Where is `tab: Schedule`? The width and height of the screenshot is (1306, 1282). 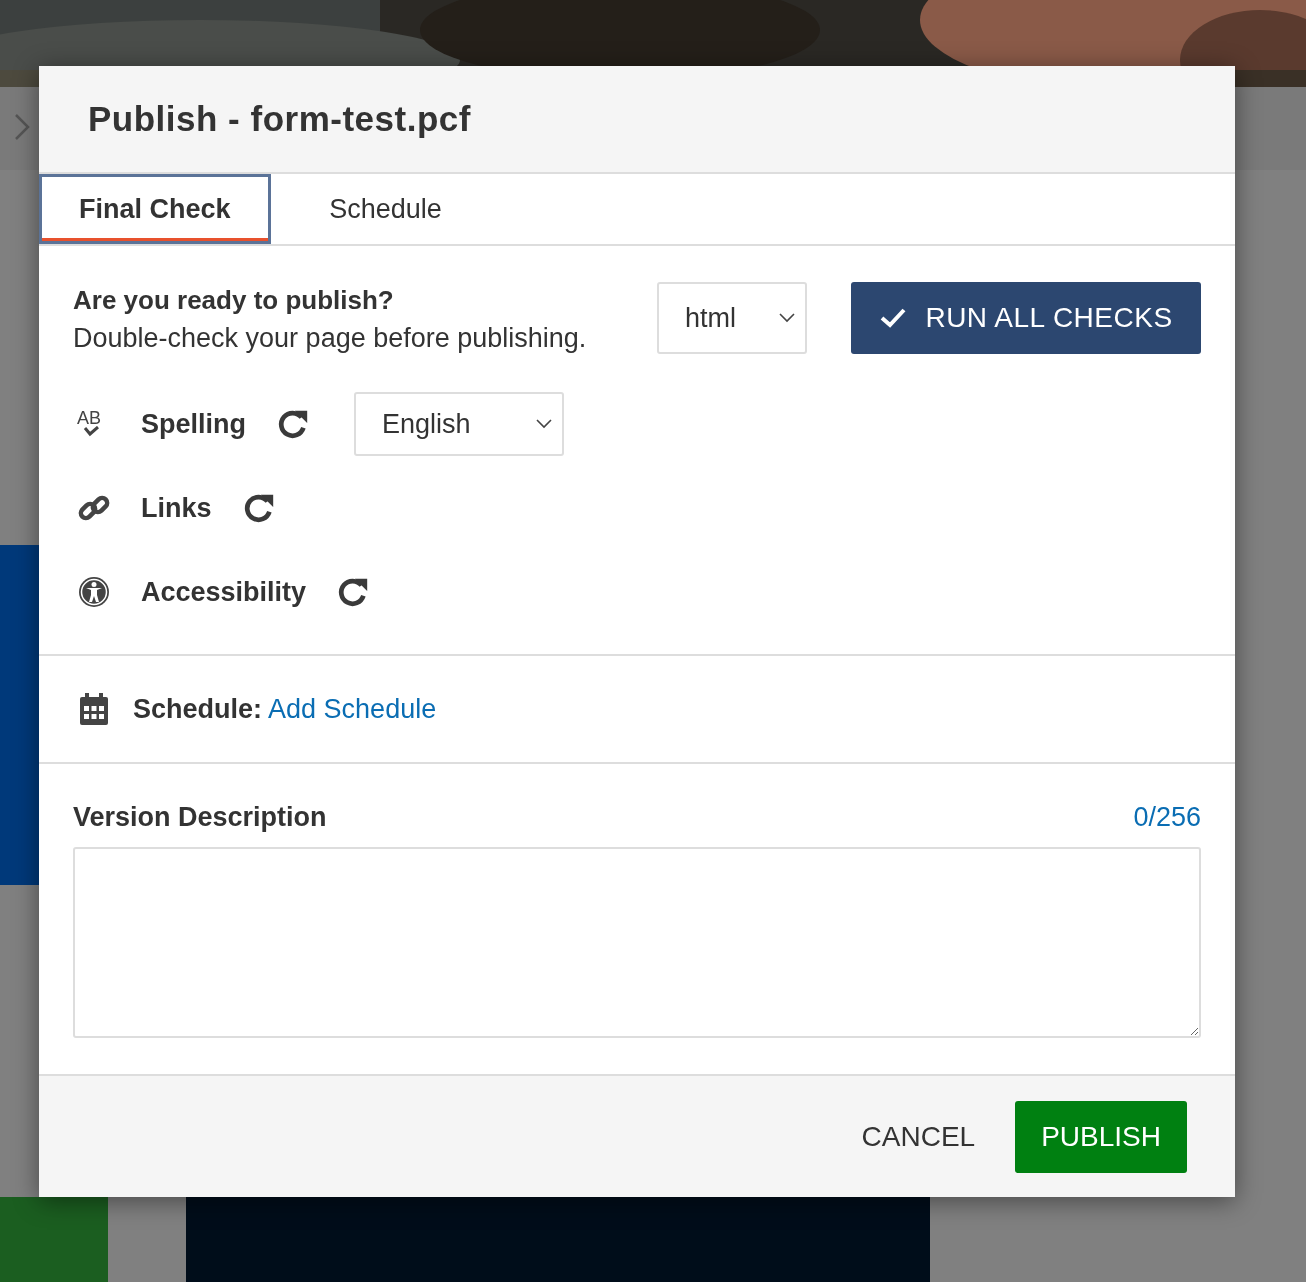 tab: Schedule is located at coordinates (385, 209).